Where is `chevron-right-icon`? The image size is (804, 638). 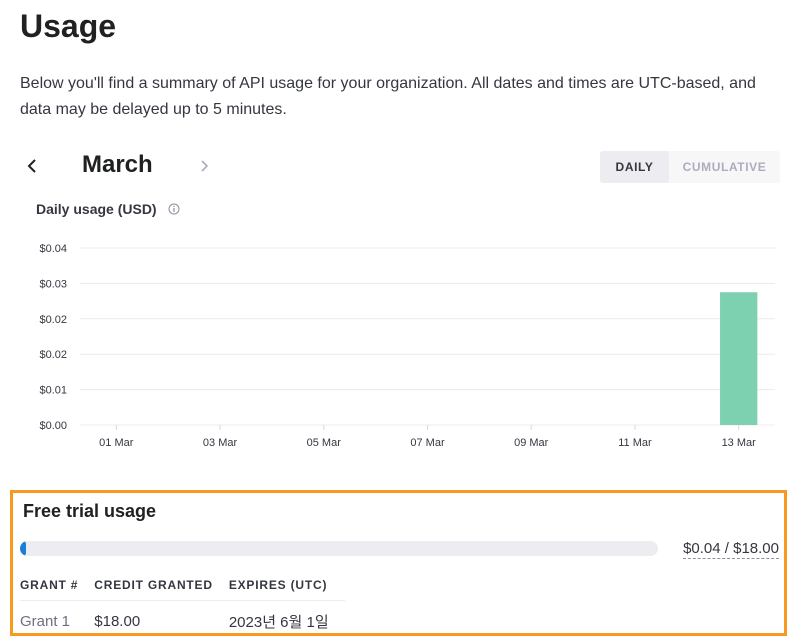
chevron-right-icon is located at coordinates (204, 166).